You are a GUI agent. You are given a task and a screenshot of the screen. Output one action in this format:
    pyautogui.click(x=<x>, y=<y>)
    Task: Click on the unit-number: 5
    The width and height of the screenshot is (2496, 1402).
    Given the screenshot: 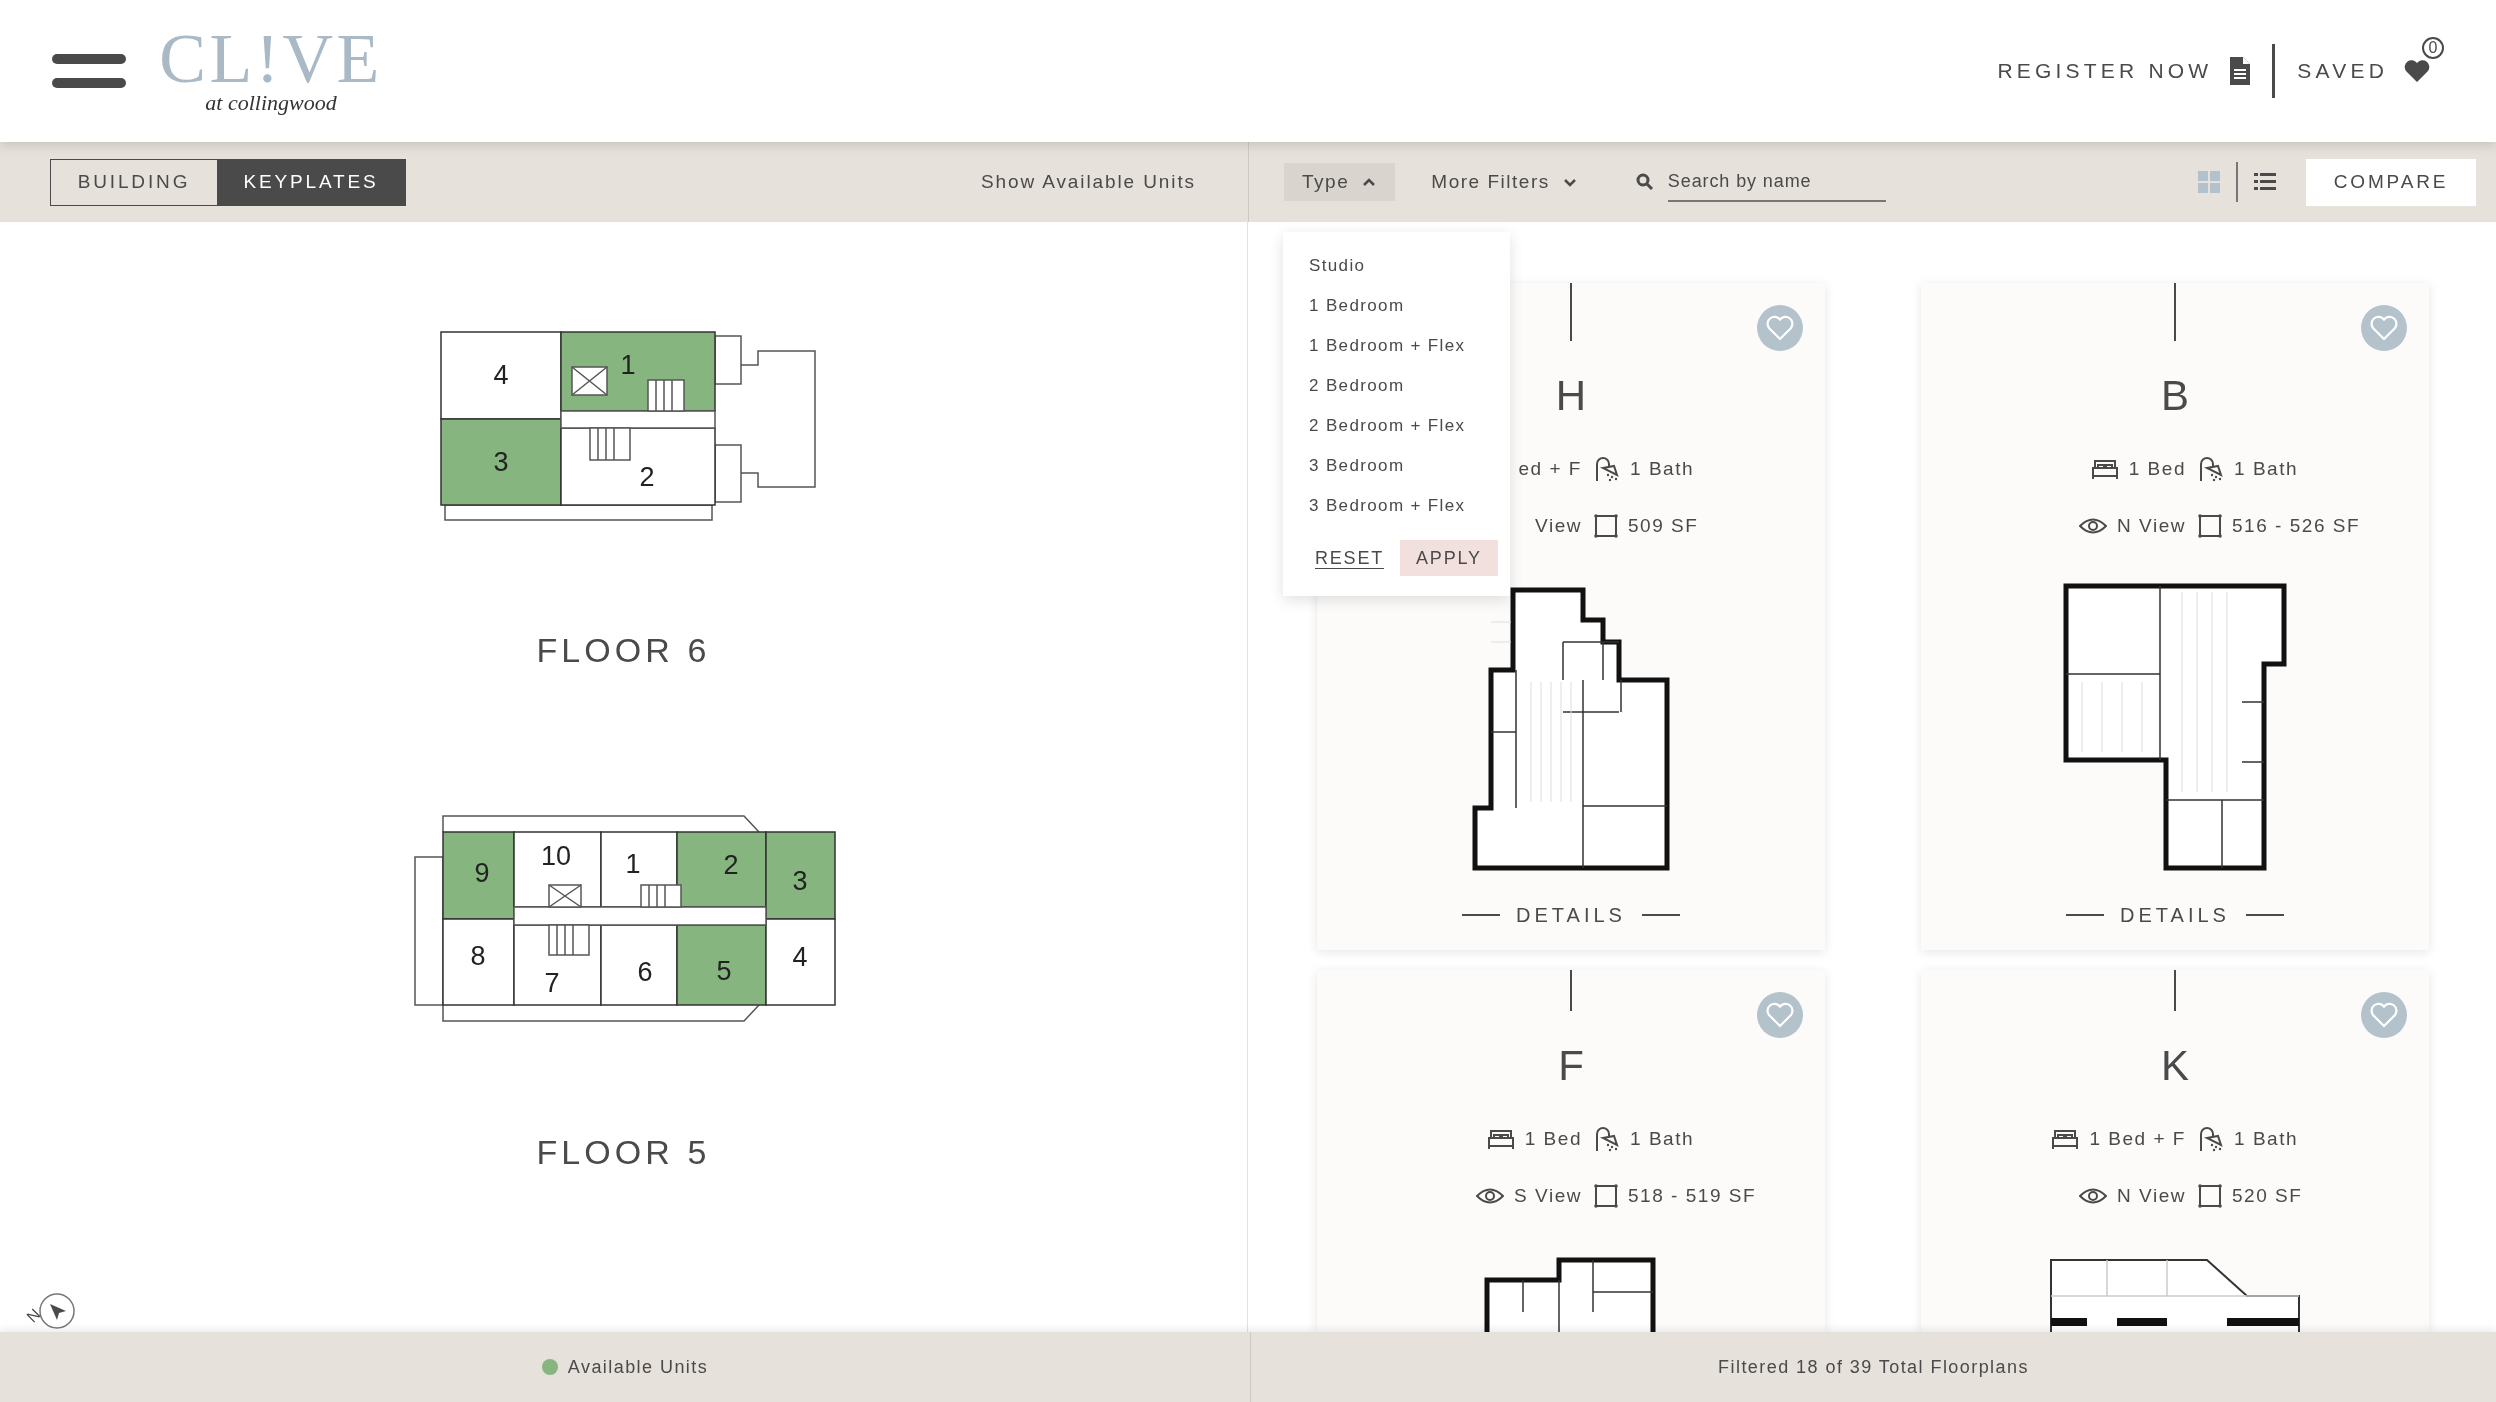 What is the action you would take?
    pyautogui.click(x=723, y=971)
    